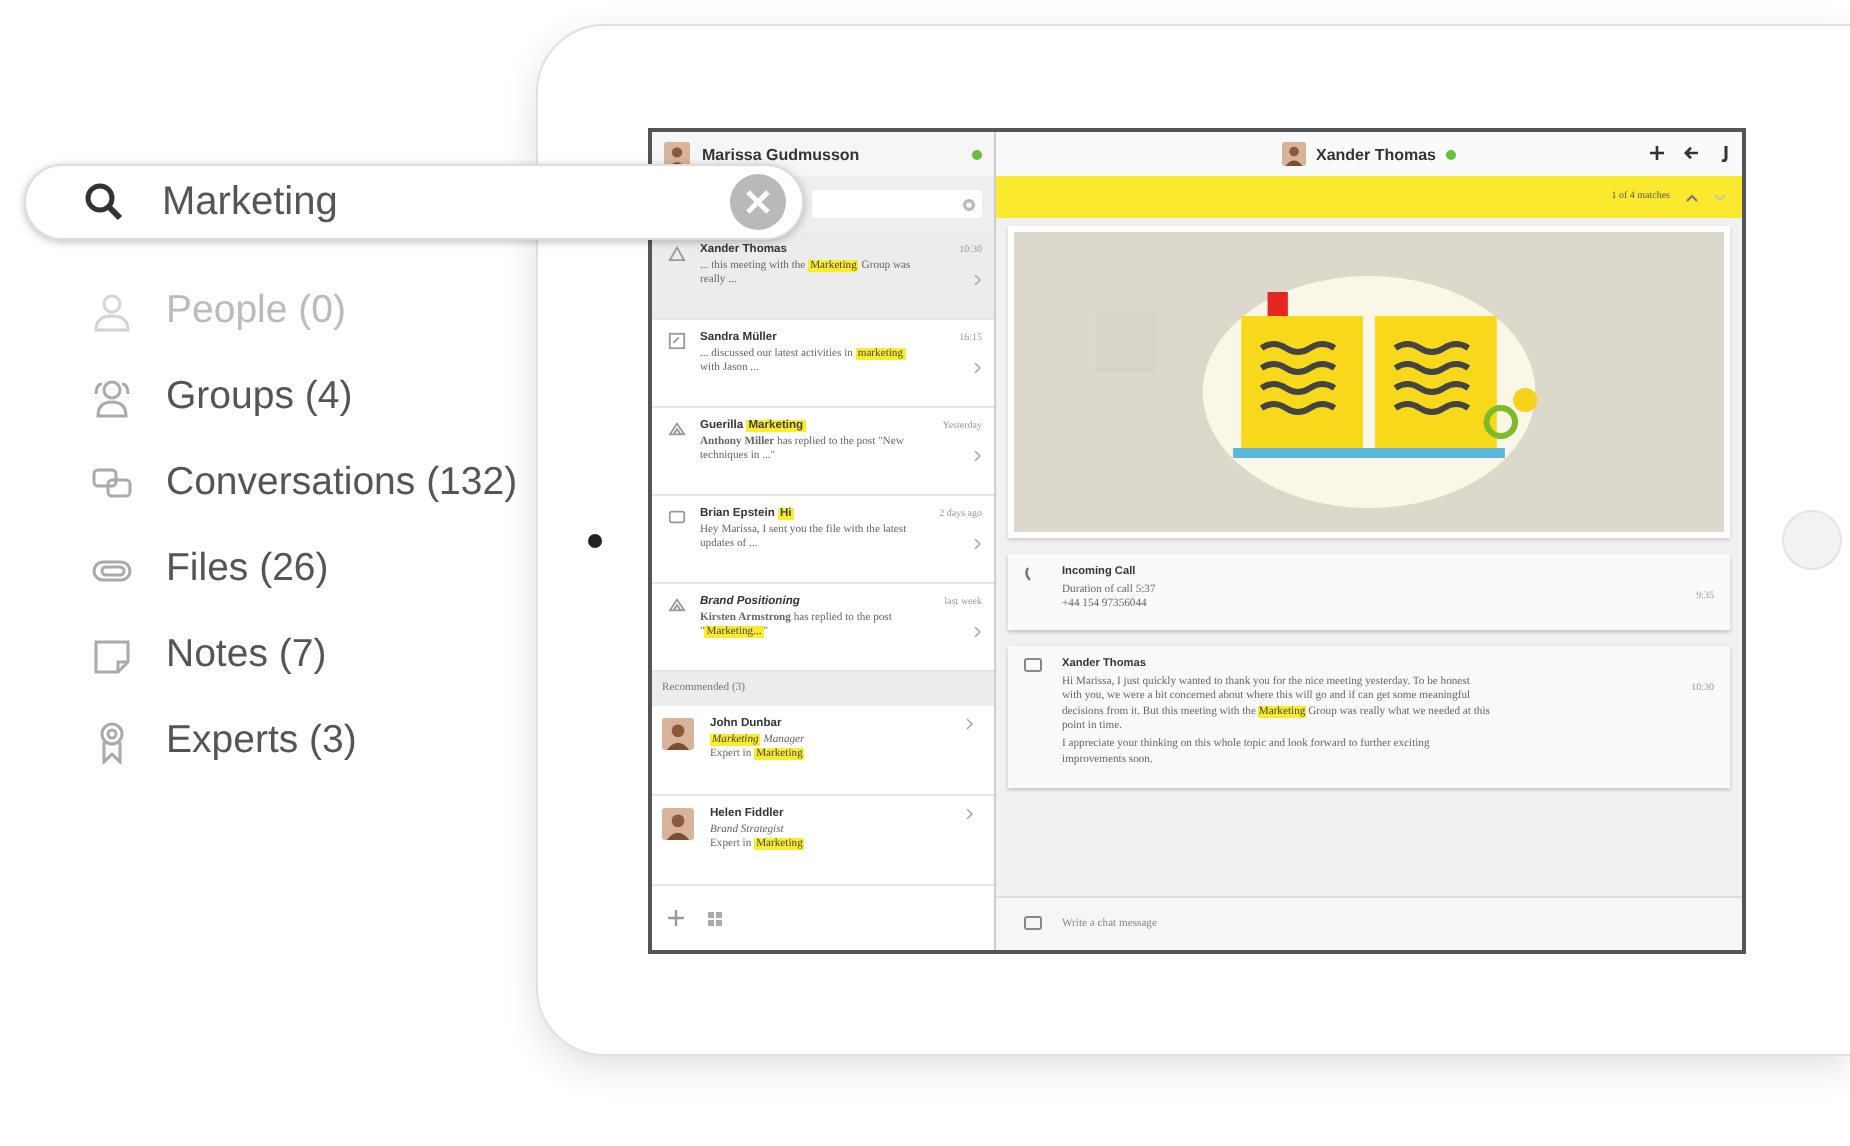  What do you see at coordinates (1375, 154) in the screenshot?
I see `contact-name: Xander Thomas` at bounding box center [1375, 154].